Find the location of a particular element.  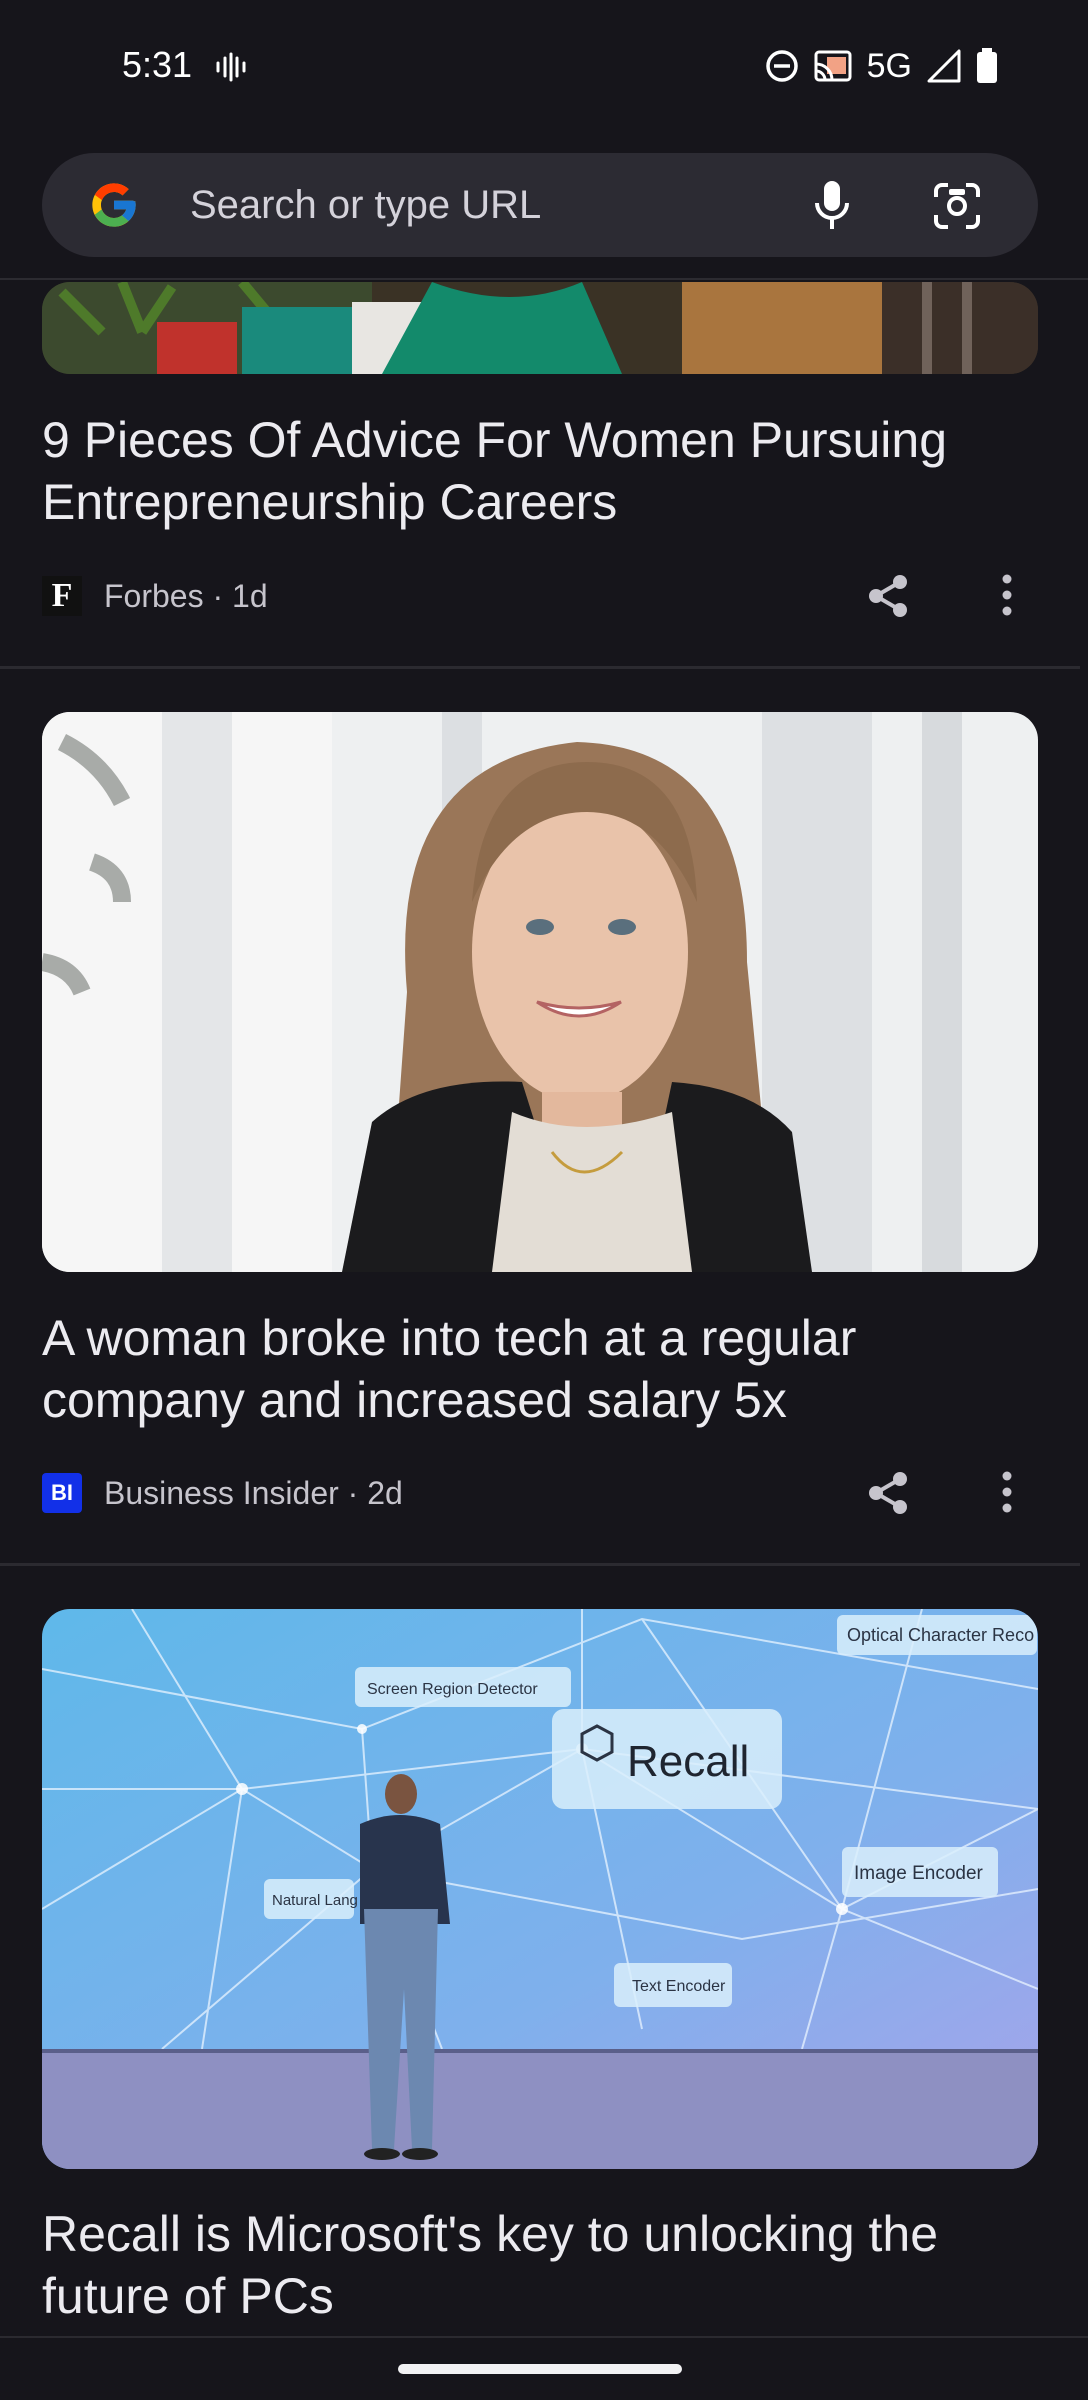

ocr-label: Optical Character Reco is located at coordinates (940, 1635).